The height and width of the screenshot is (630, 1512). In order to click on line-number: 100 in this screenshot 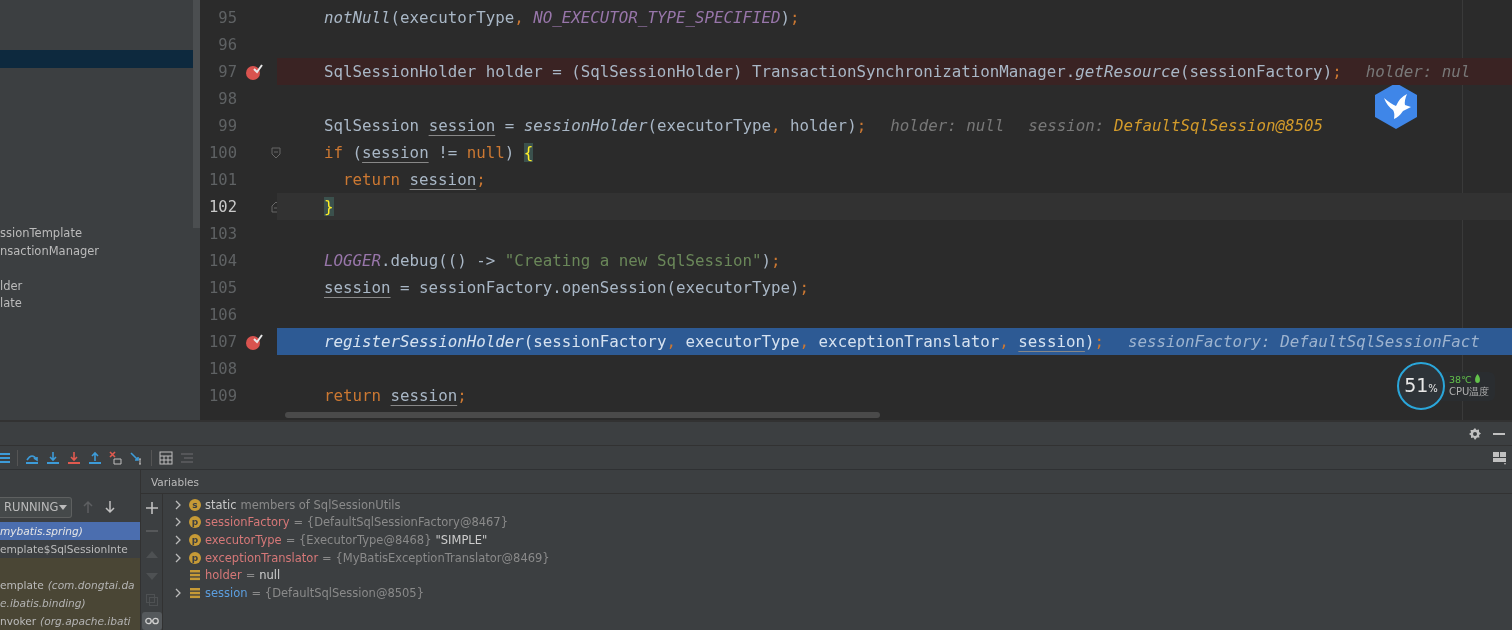, I will do `click(223, 152)`.